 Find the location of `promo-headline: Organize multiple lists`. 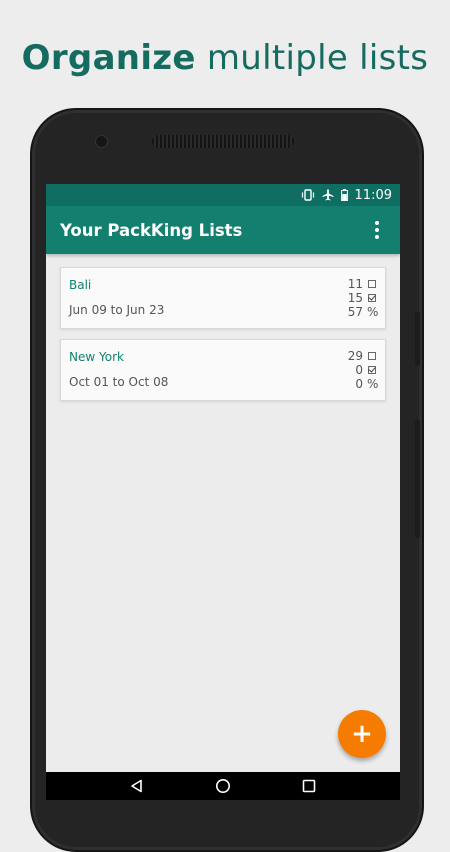

promo-headline: Organize multiple lists is located at coordinates (225, 58).